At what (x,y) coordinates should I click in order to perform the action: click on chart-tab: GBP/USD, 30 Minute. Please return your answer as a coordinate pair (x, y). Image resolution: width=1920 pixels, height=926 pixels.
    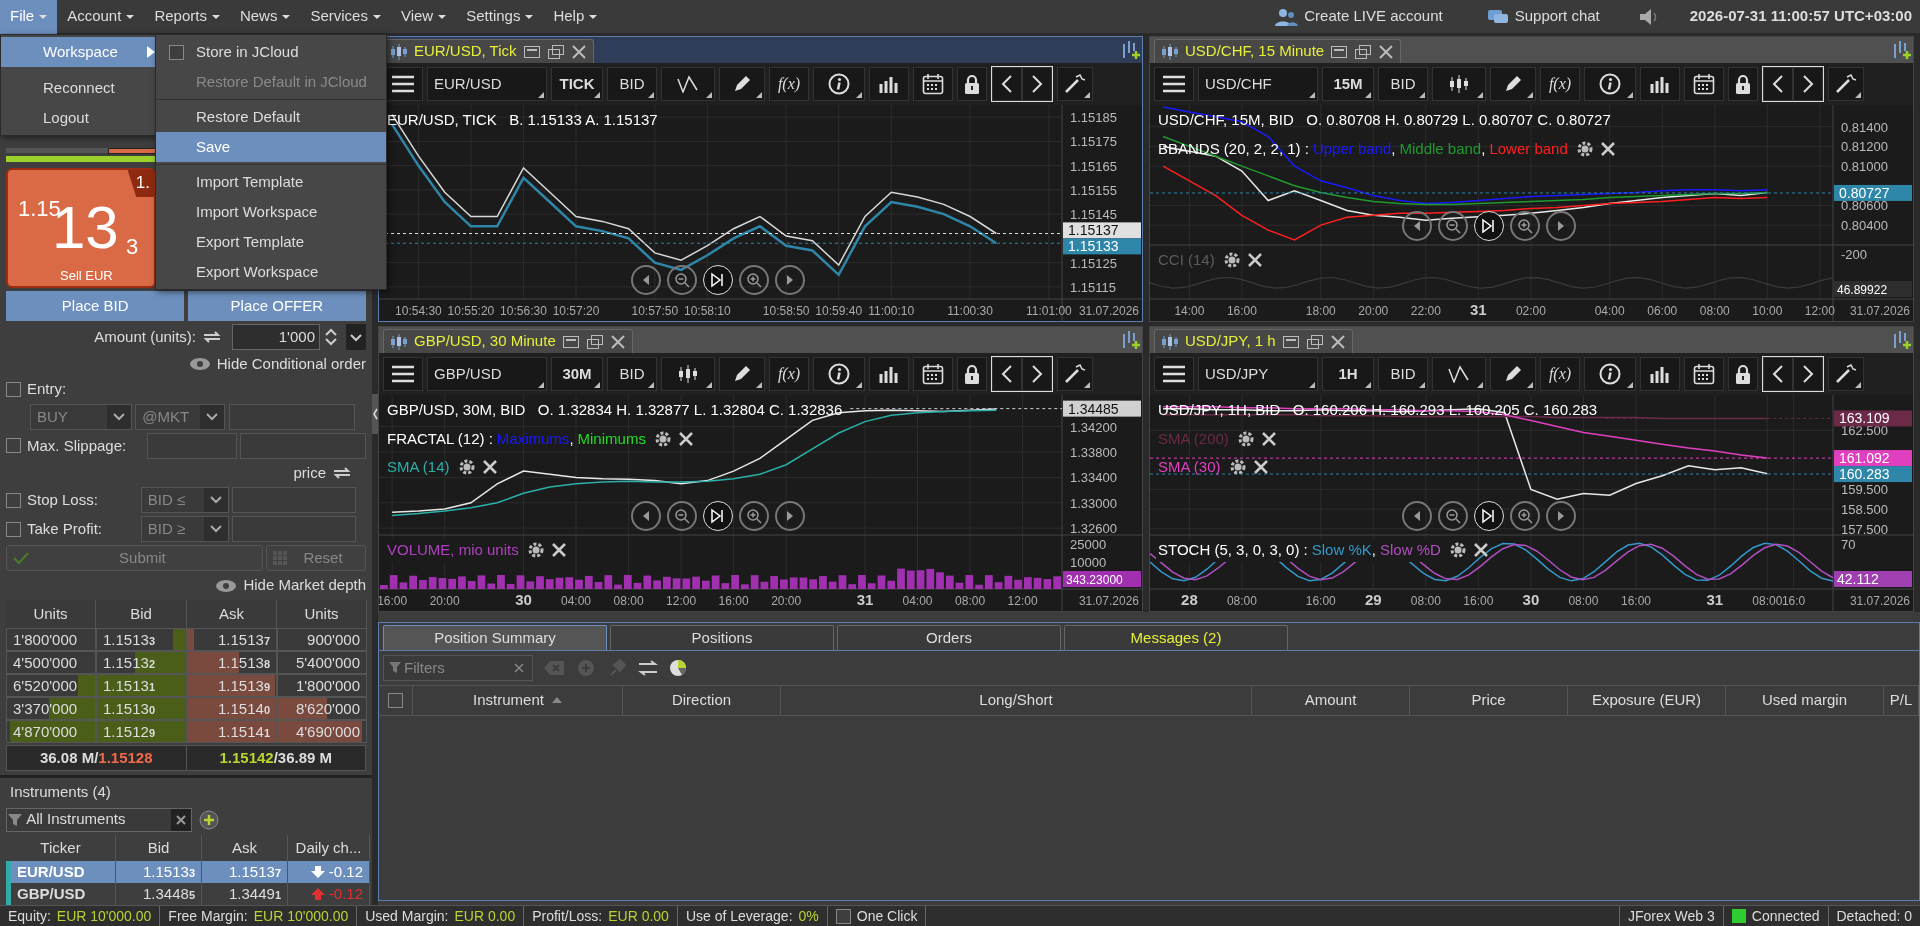
    Looking at the image, I should click on (508, 341).